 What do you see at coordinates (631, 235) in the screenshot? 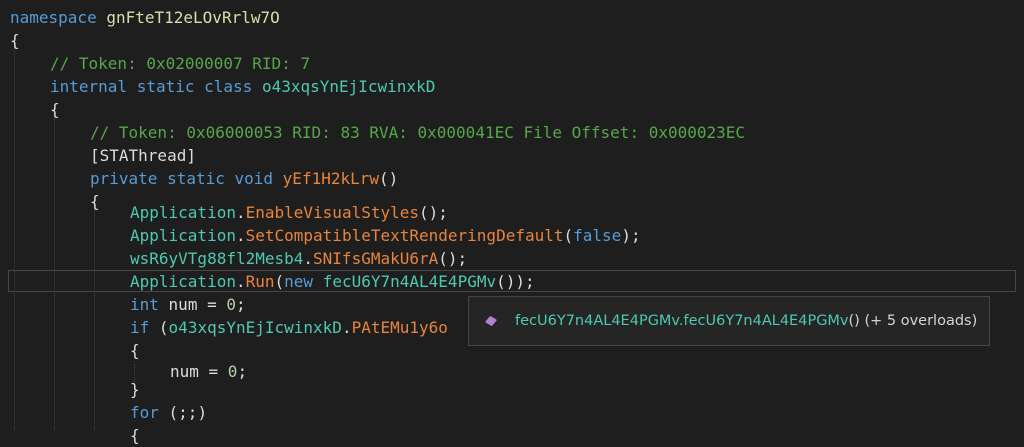
I see `paren-close: );` at bounding box center [631, 235].